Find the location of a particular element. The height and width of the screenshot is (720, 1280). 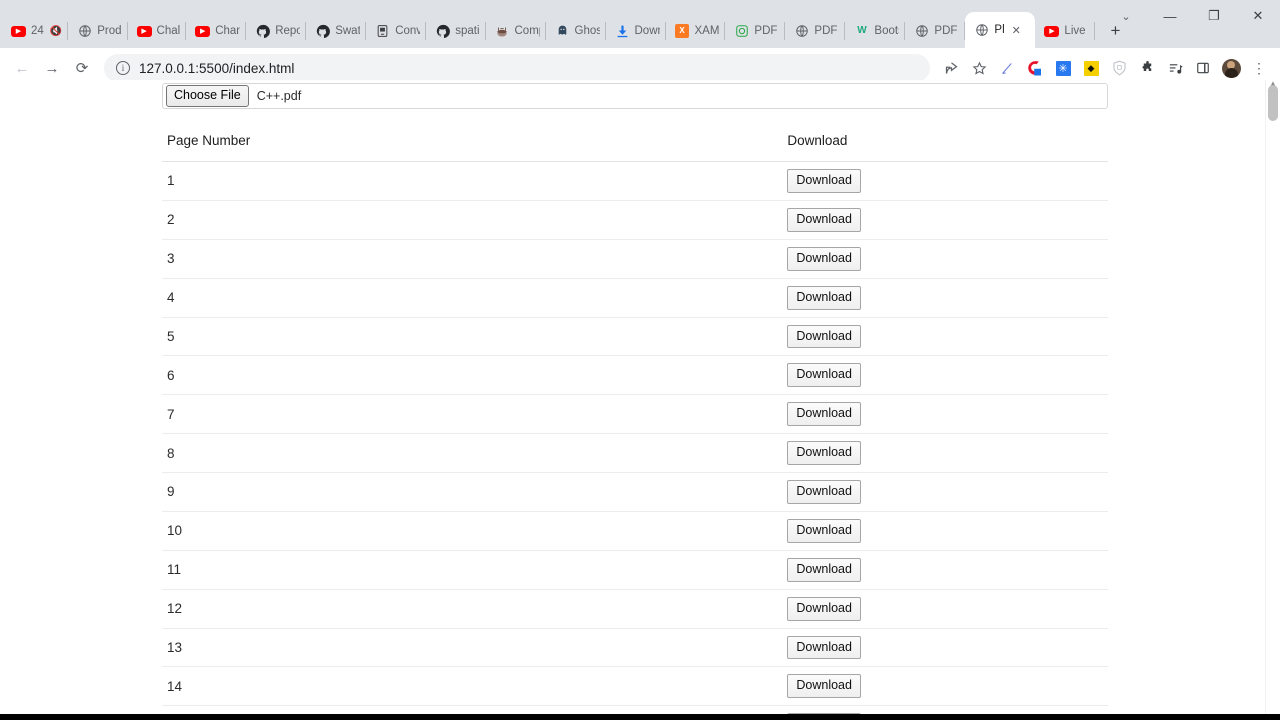

browser-tab: Ghos is located at coordinates (576, 31).